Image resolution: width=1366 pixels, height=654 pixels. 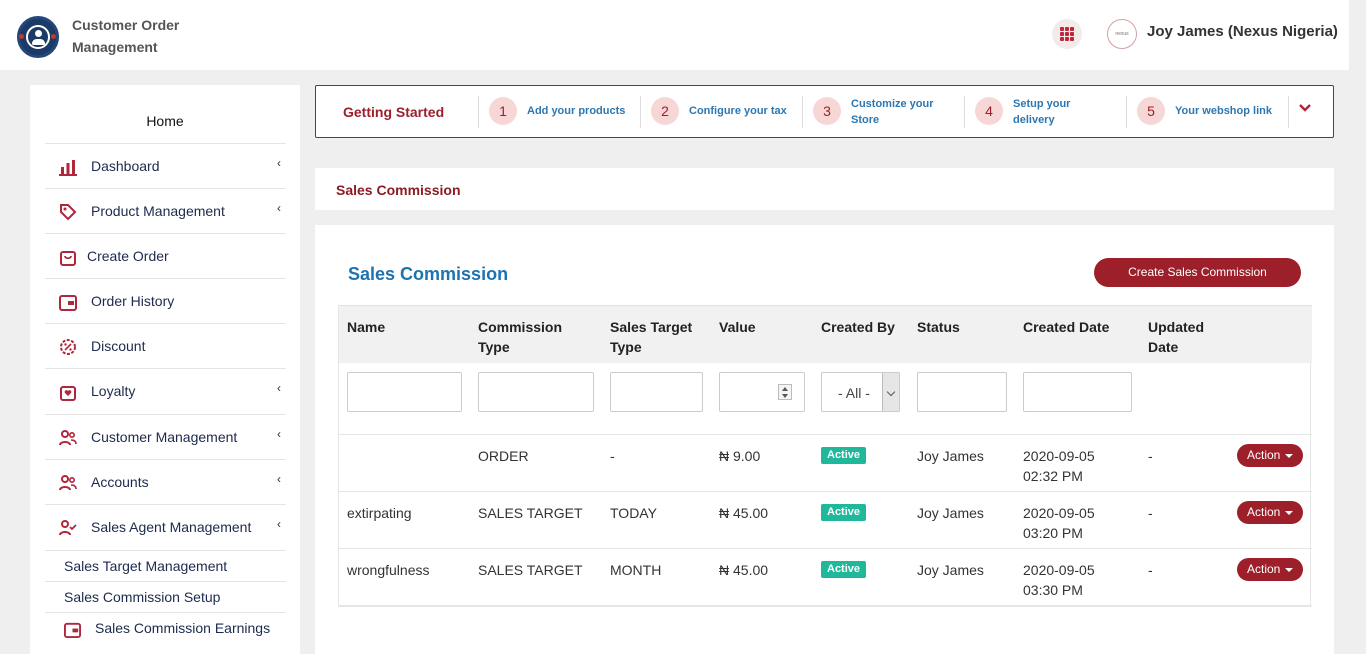 I want to click on getting-started-step-3: 3 Customize your Store, so click(x=883, y=112).